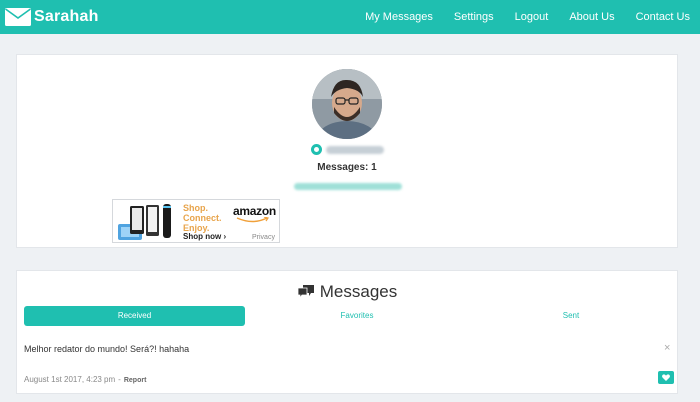 The height and width of the screenshot is (402, 700). Describe the element at coordinates (667, 348) in the screenshot. I see `close-icon: ×` at that location.